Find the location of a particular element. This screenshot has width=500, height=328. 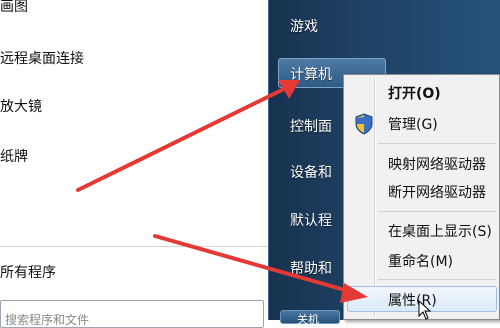

program-item-magnifier: 放大镜 is located at coordinates (21, 106).